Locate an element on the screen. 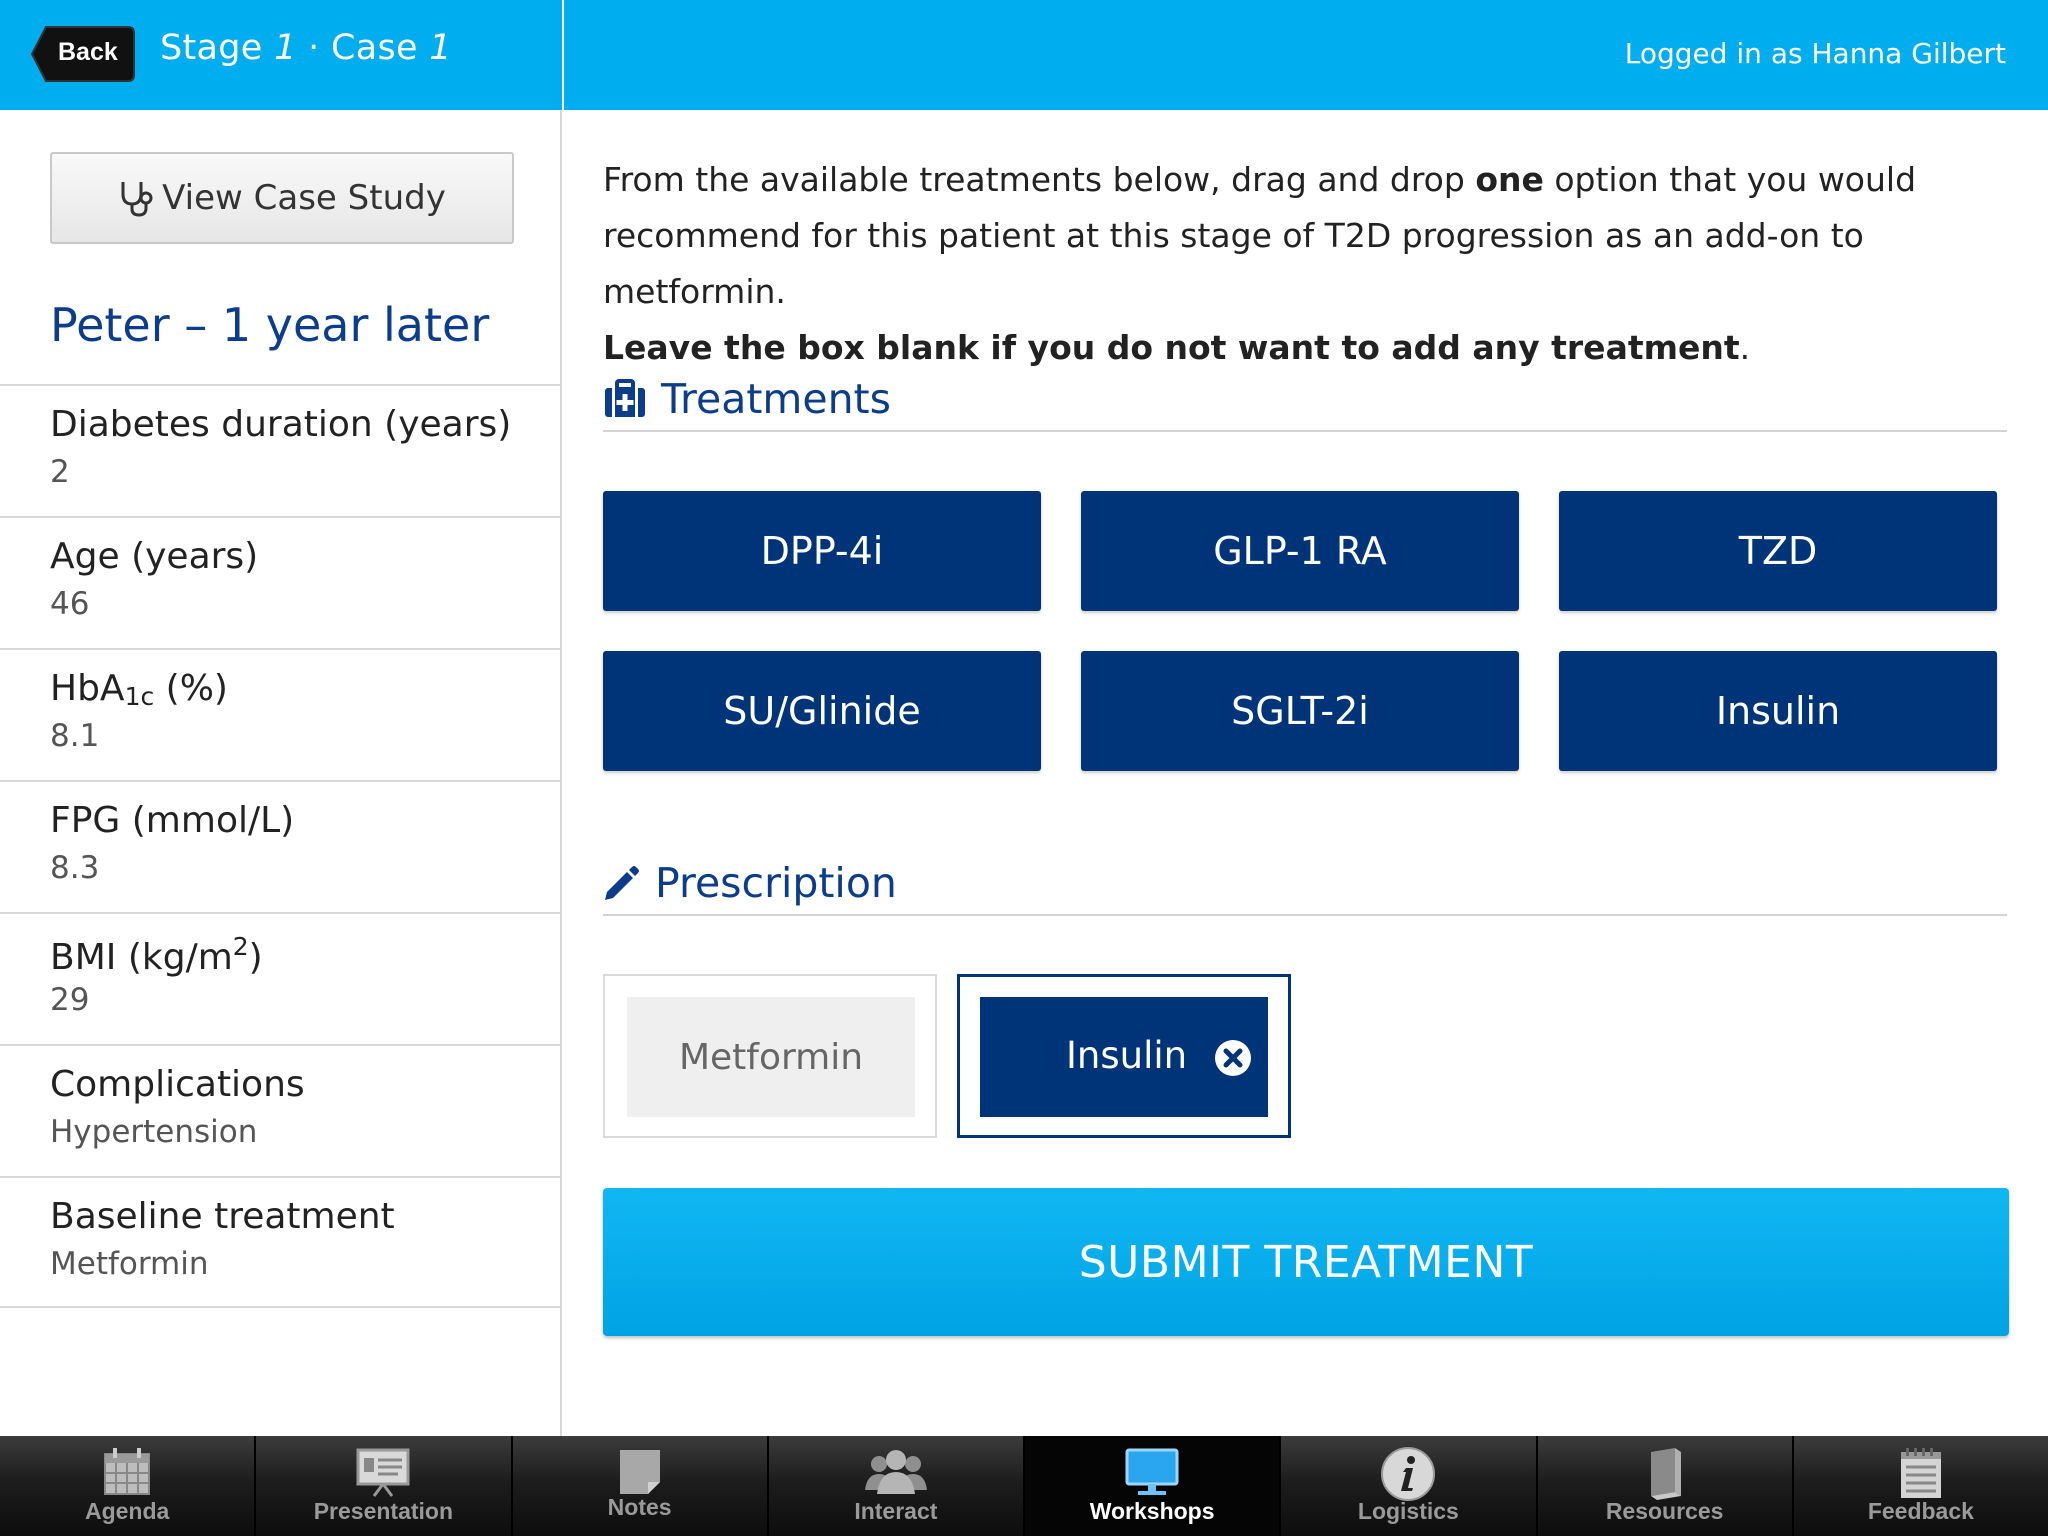 This screenshot has height=1536, width=2048. tab-label: Workshops is located at coordinates (1152, 1511).